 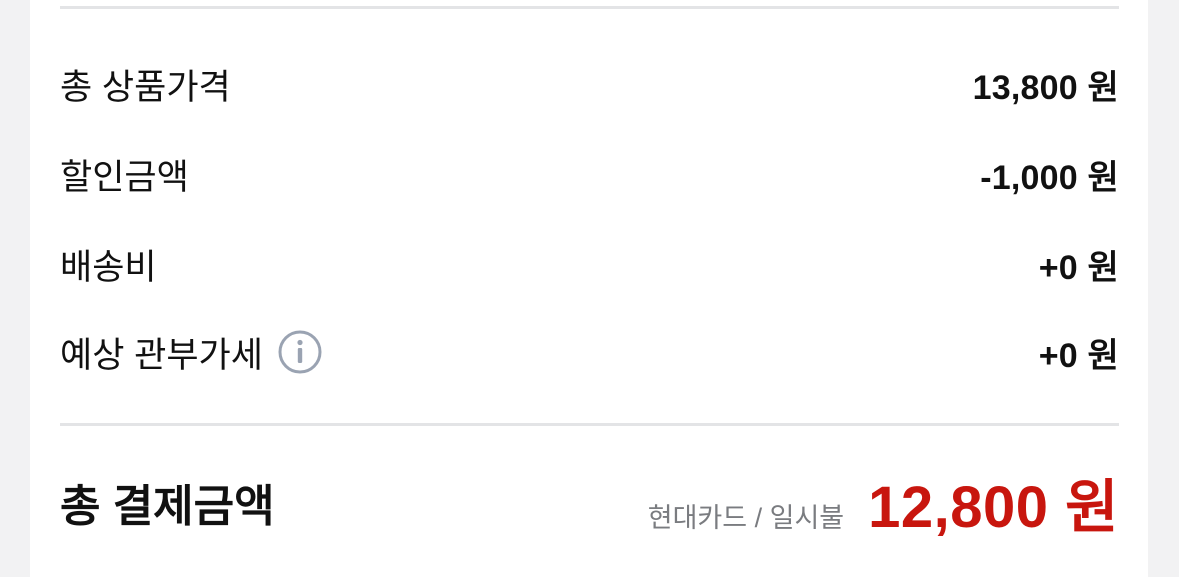 What do you see at coordinates (1078, 267) in the screenshot?
I see `shipping-value: +0 원` at bounding box center [1078, 267].